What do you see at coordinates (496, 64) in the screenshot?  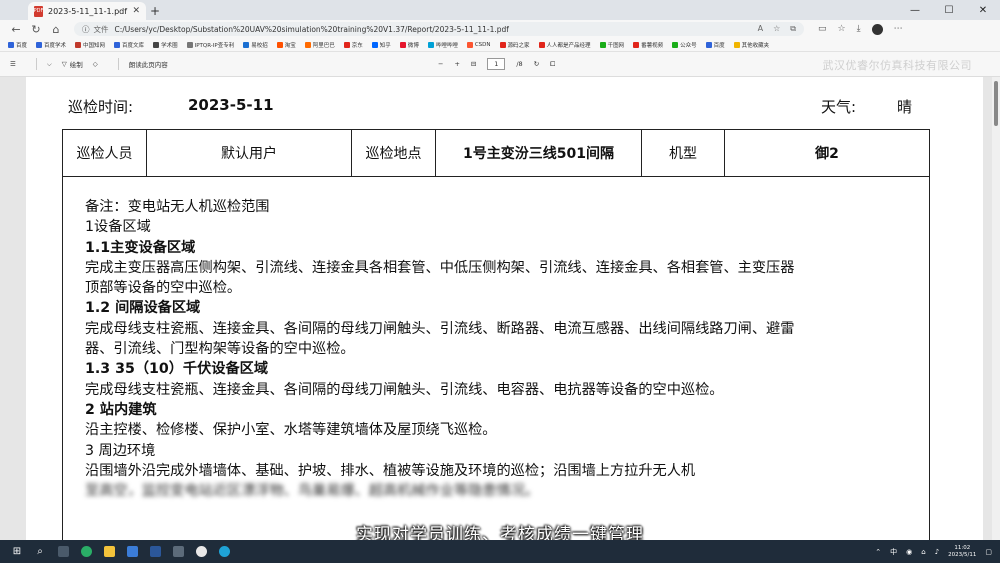 I see `page-number-input: 1` at bounding box center [496, 64].